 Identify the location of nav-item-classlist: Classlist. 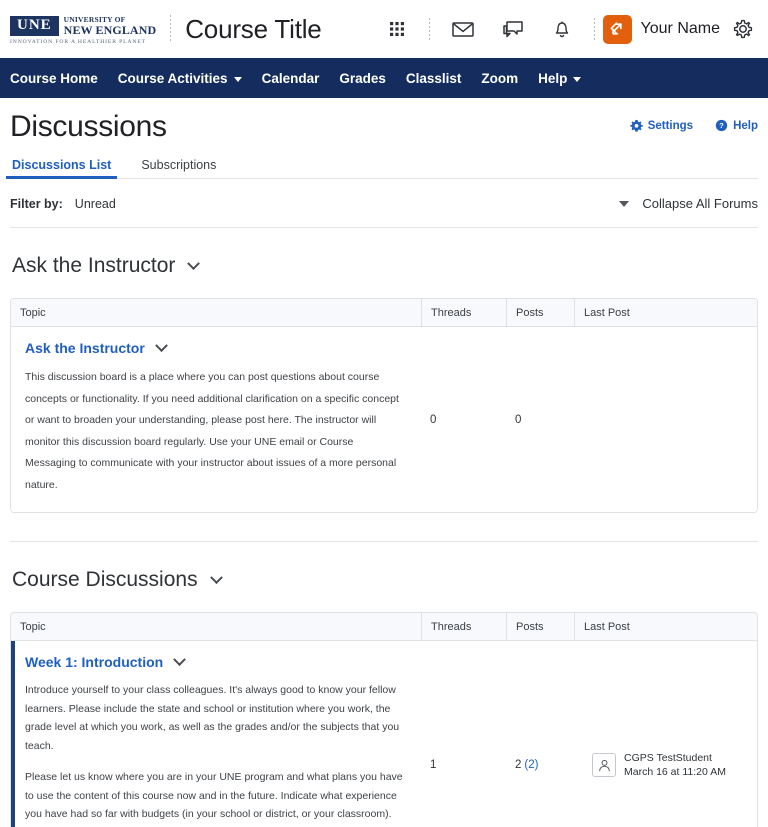
(434, 78).